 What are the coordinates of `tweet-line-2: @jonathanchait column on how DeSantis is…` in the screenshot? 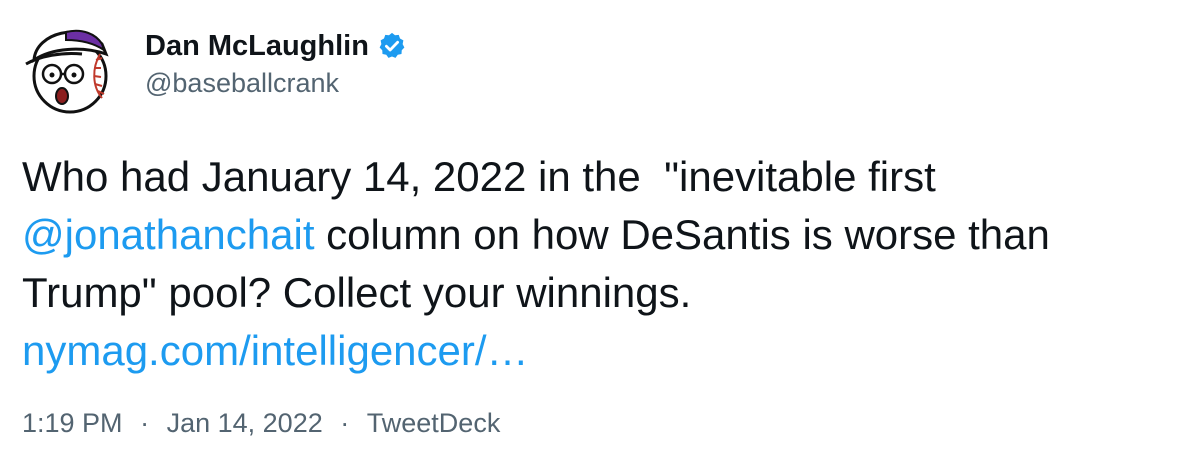 It's located at (604, 235).